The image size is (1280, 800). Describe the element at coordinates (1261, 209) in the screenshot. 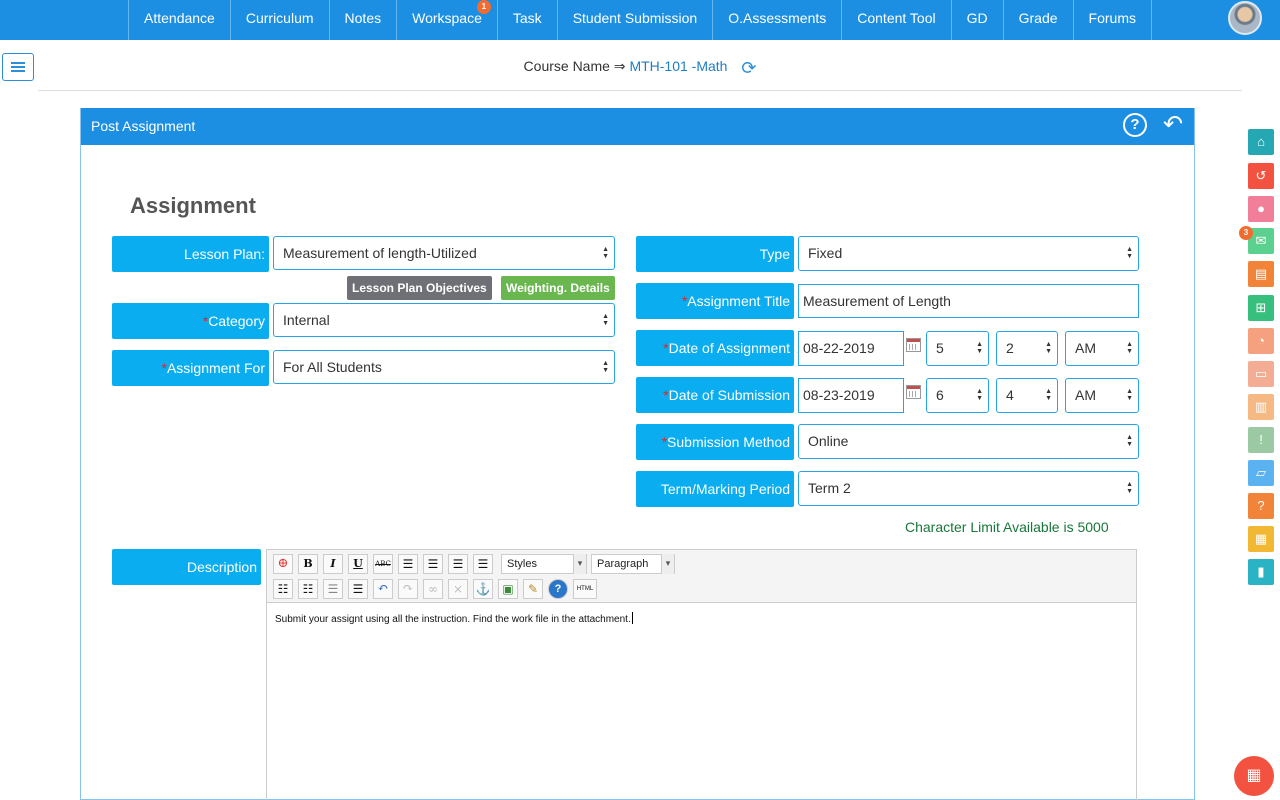

I see `profile-icon: ●` at that location.